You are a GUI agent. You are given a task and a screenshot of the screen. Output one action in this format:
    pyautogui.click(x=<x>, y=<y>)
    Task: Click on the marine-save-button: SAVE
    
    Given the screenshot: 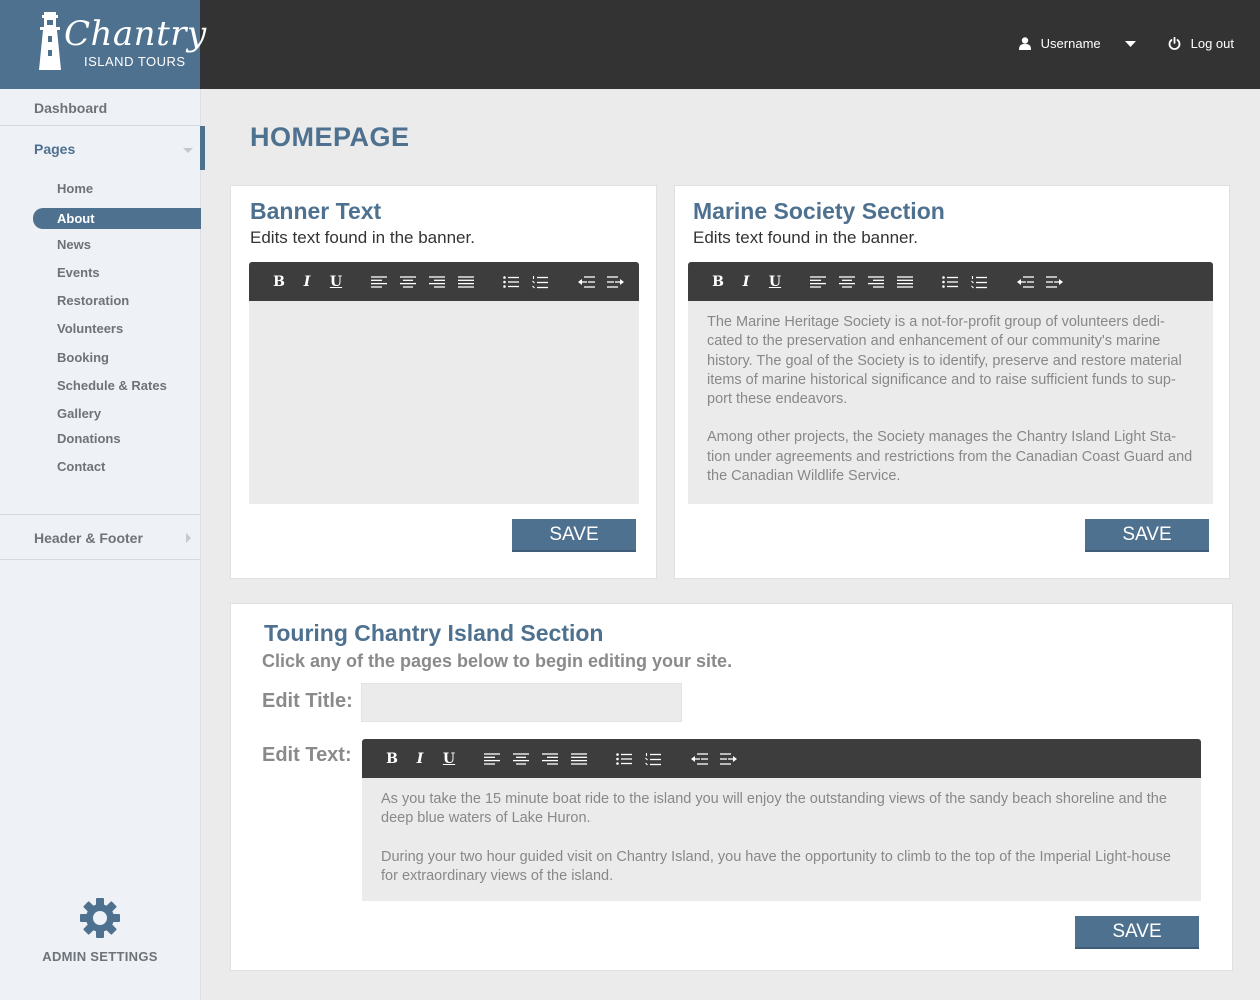 What is the action you would take?
    pyautogui.click(x=1147, y=535)
    